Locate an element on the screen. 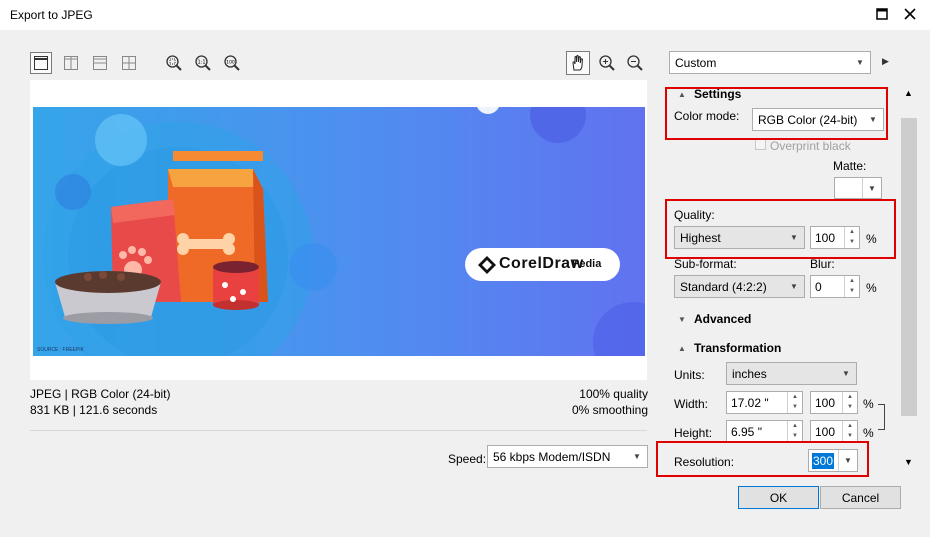 This screenshot has width=930, height=537. zoom-out-icon is located at coordinates (635, 63).